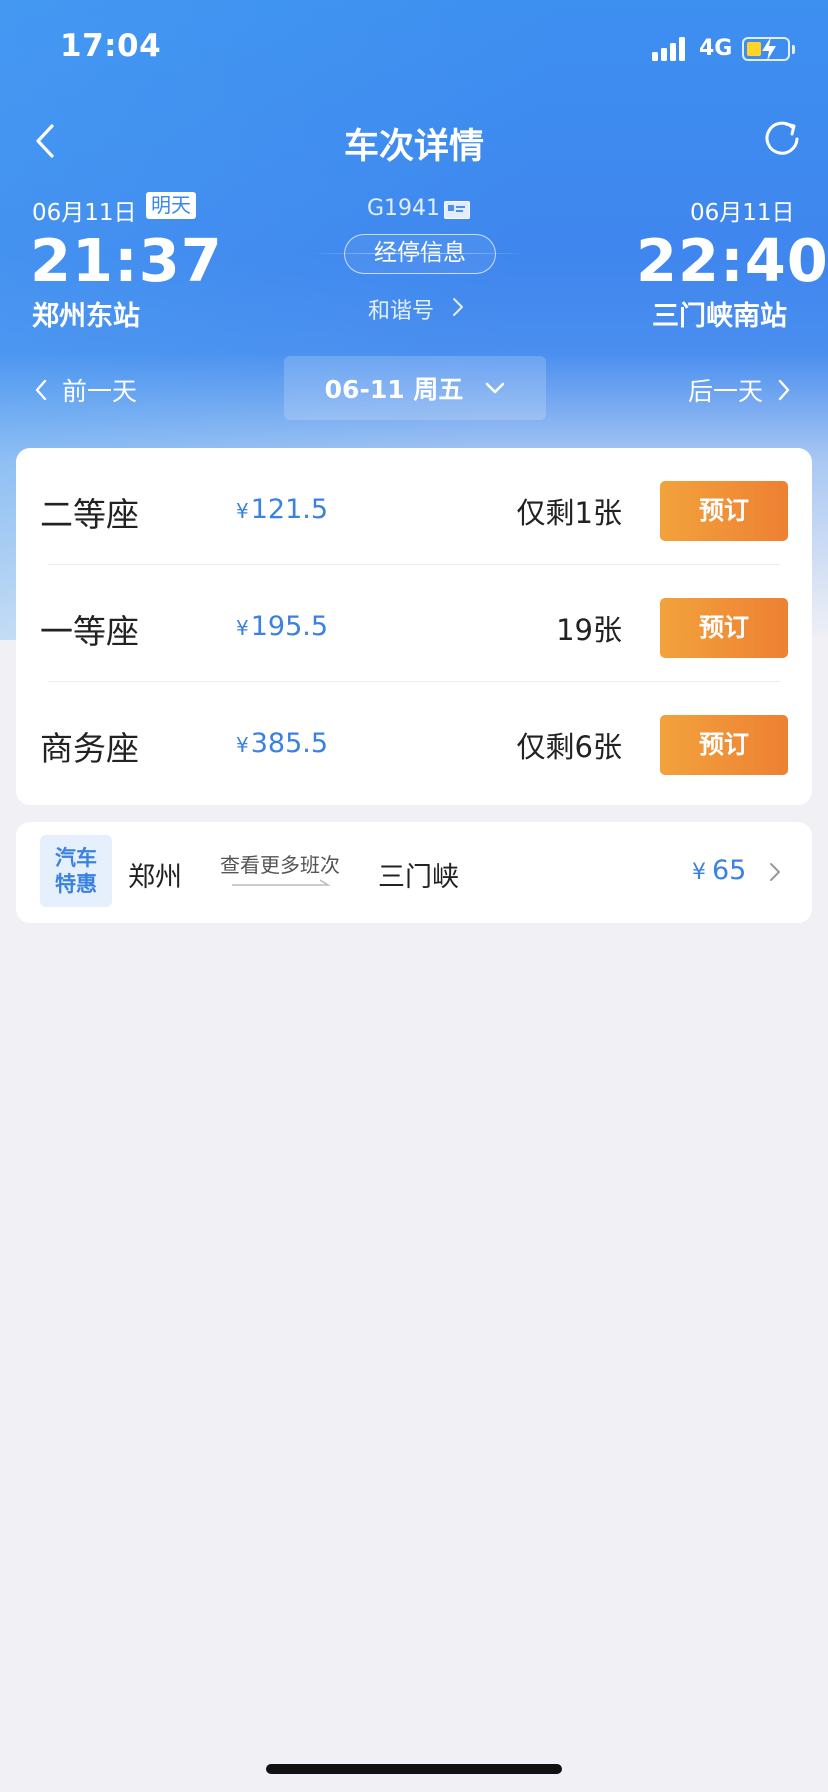 This screenshot has height=1792, width=828. What do you see at coordinates (281, 882) in the screenshot?
I see `route-arrow-icon` at bounding box center [281, 882].